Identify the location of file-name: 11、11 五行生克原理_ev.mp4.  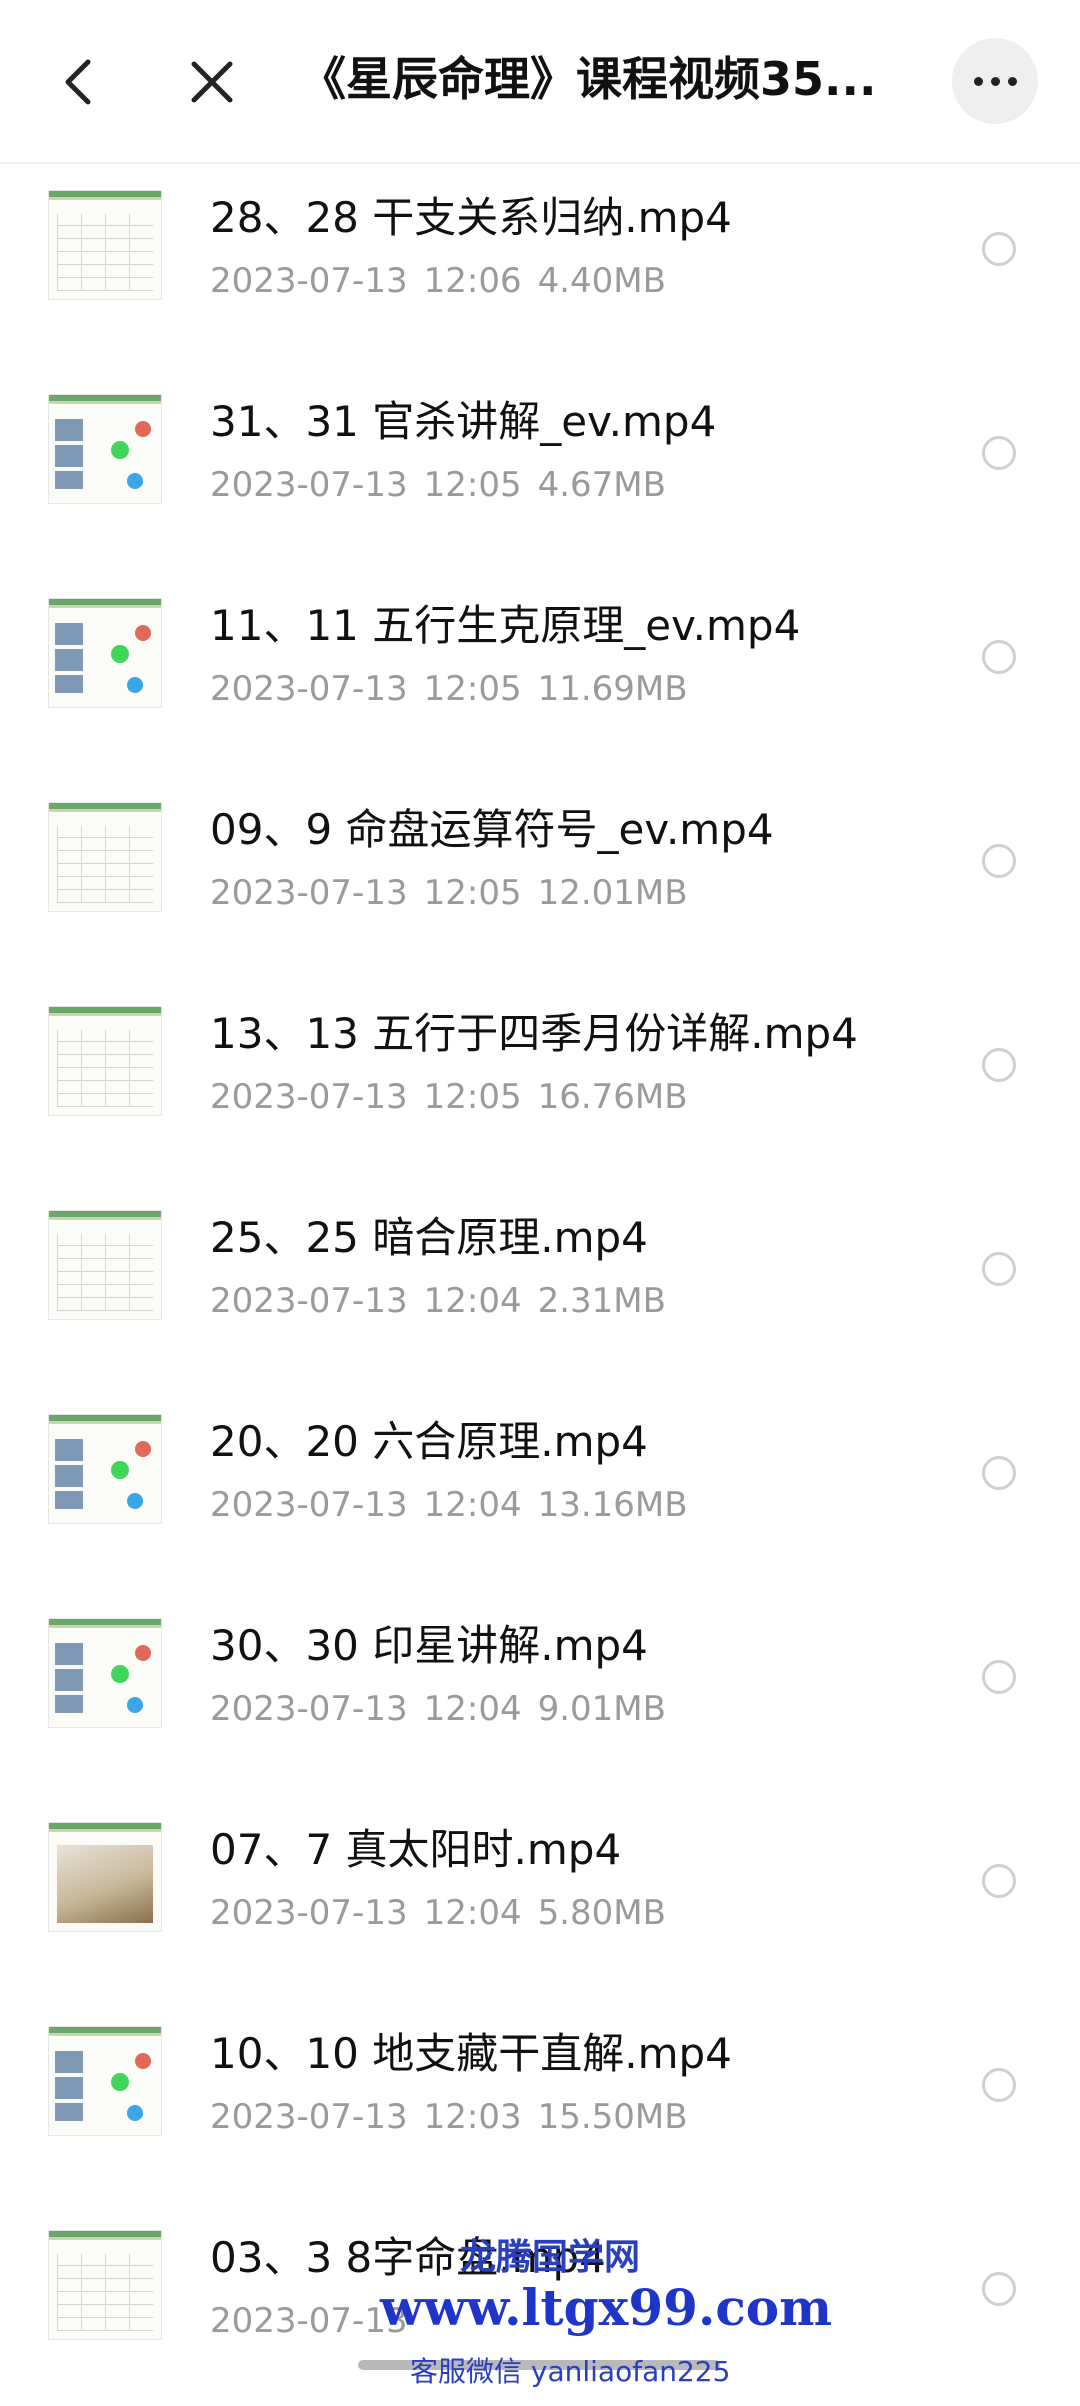
(505, 625).